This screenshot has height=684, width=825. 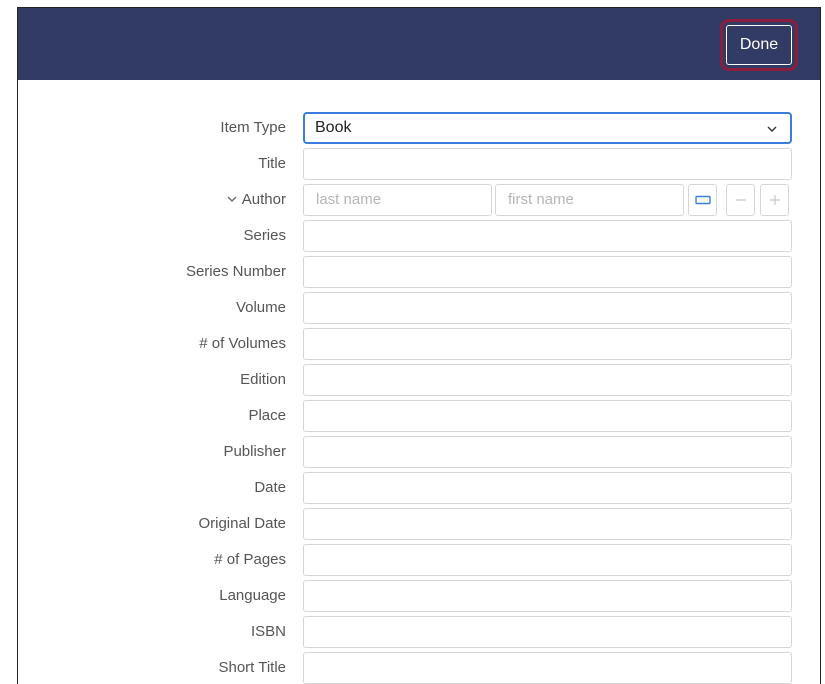 I want to click on row-place: Place, so click(x=419, y=416).